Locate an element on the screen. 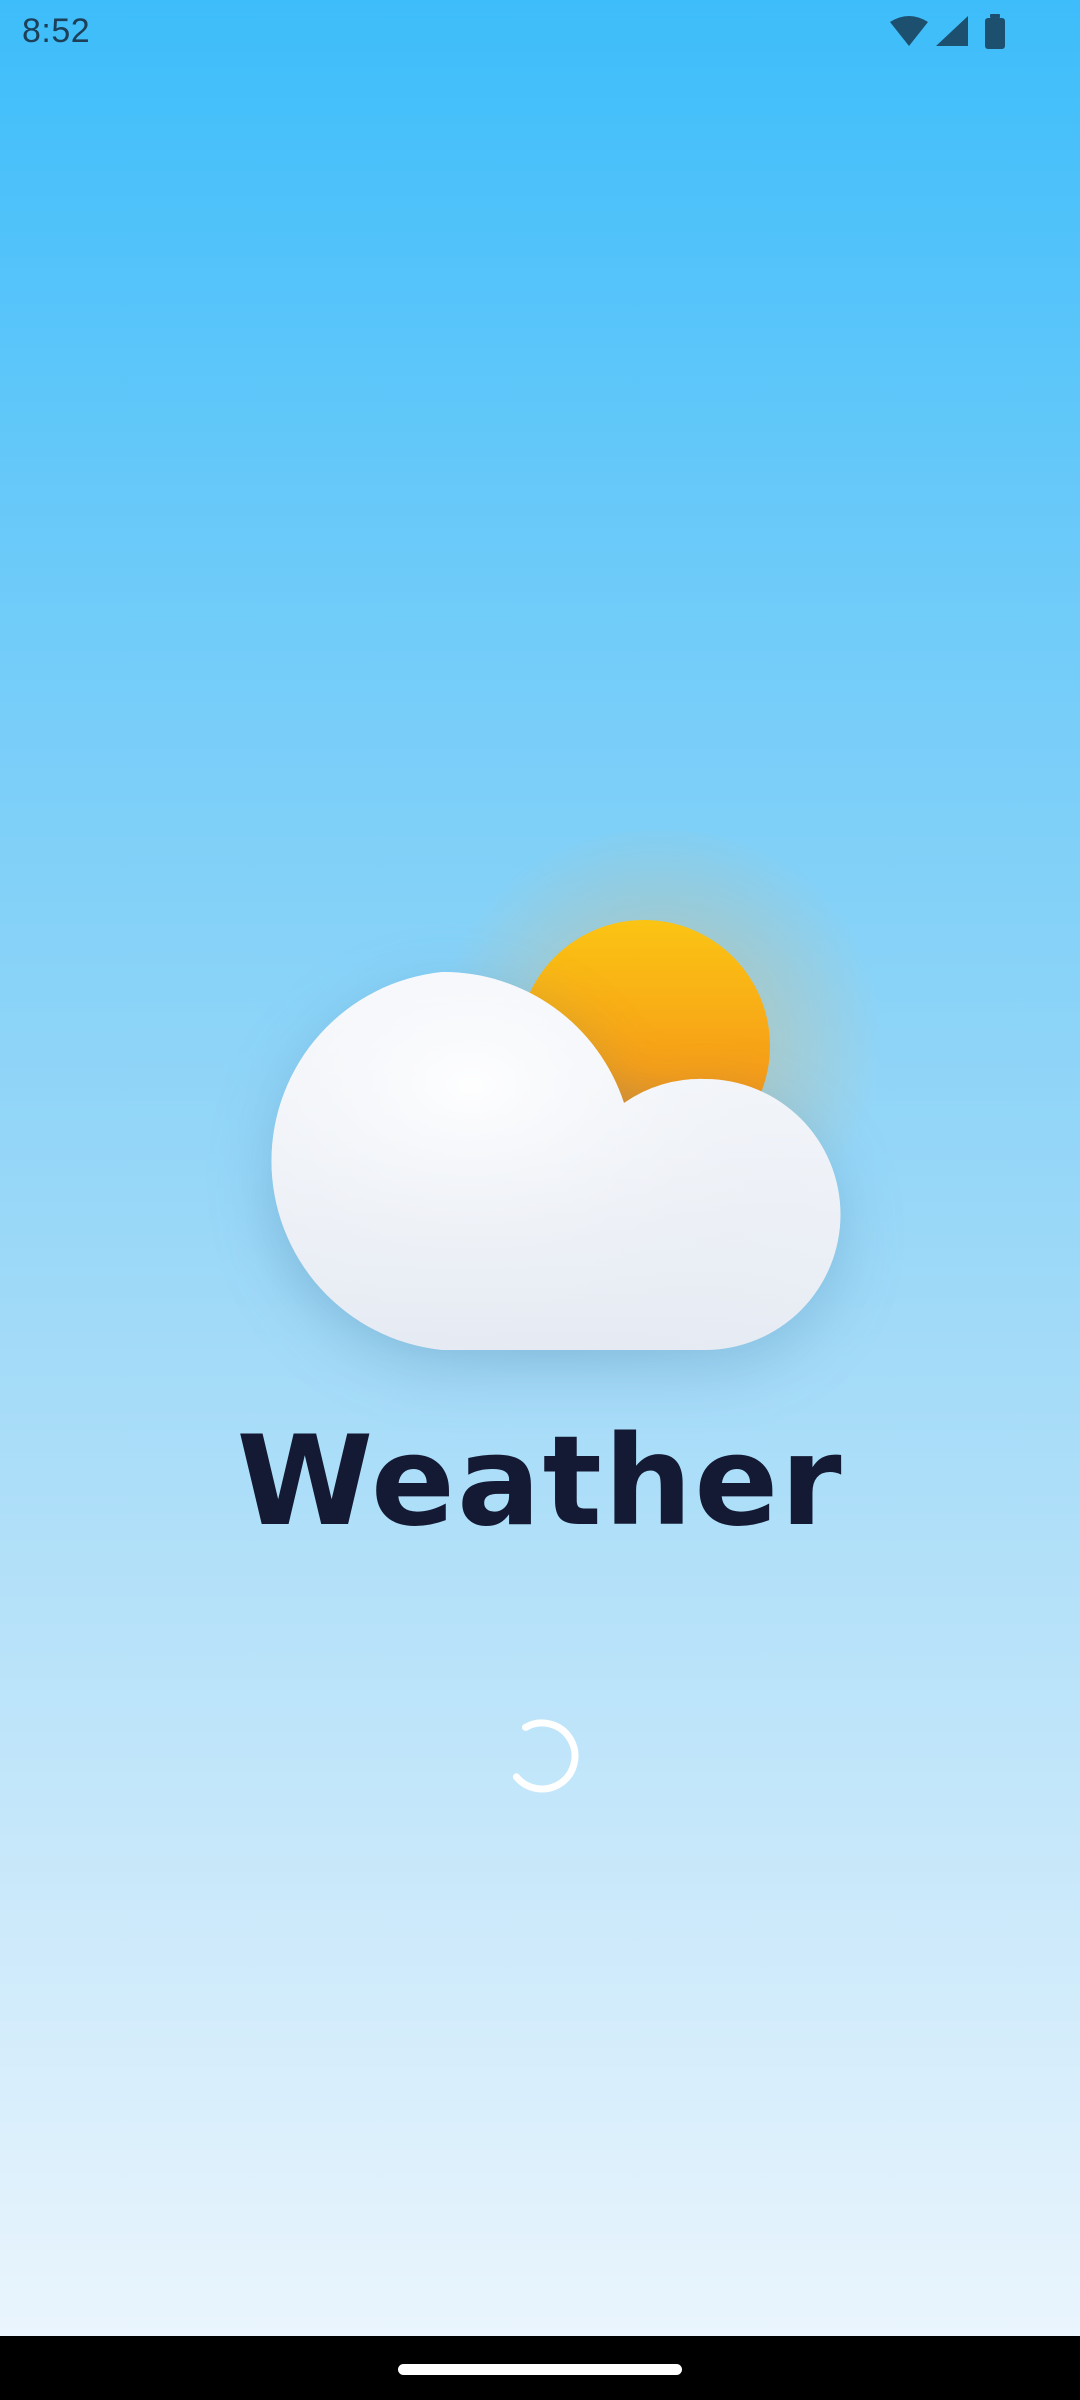  cloud-icon is located at coordinates (556, 1160).